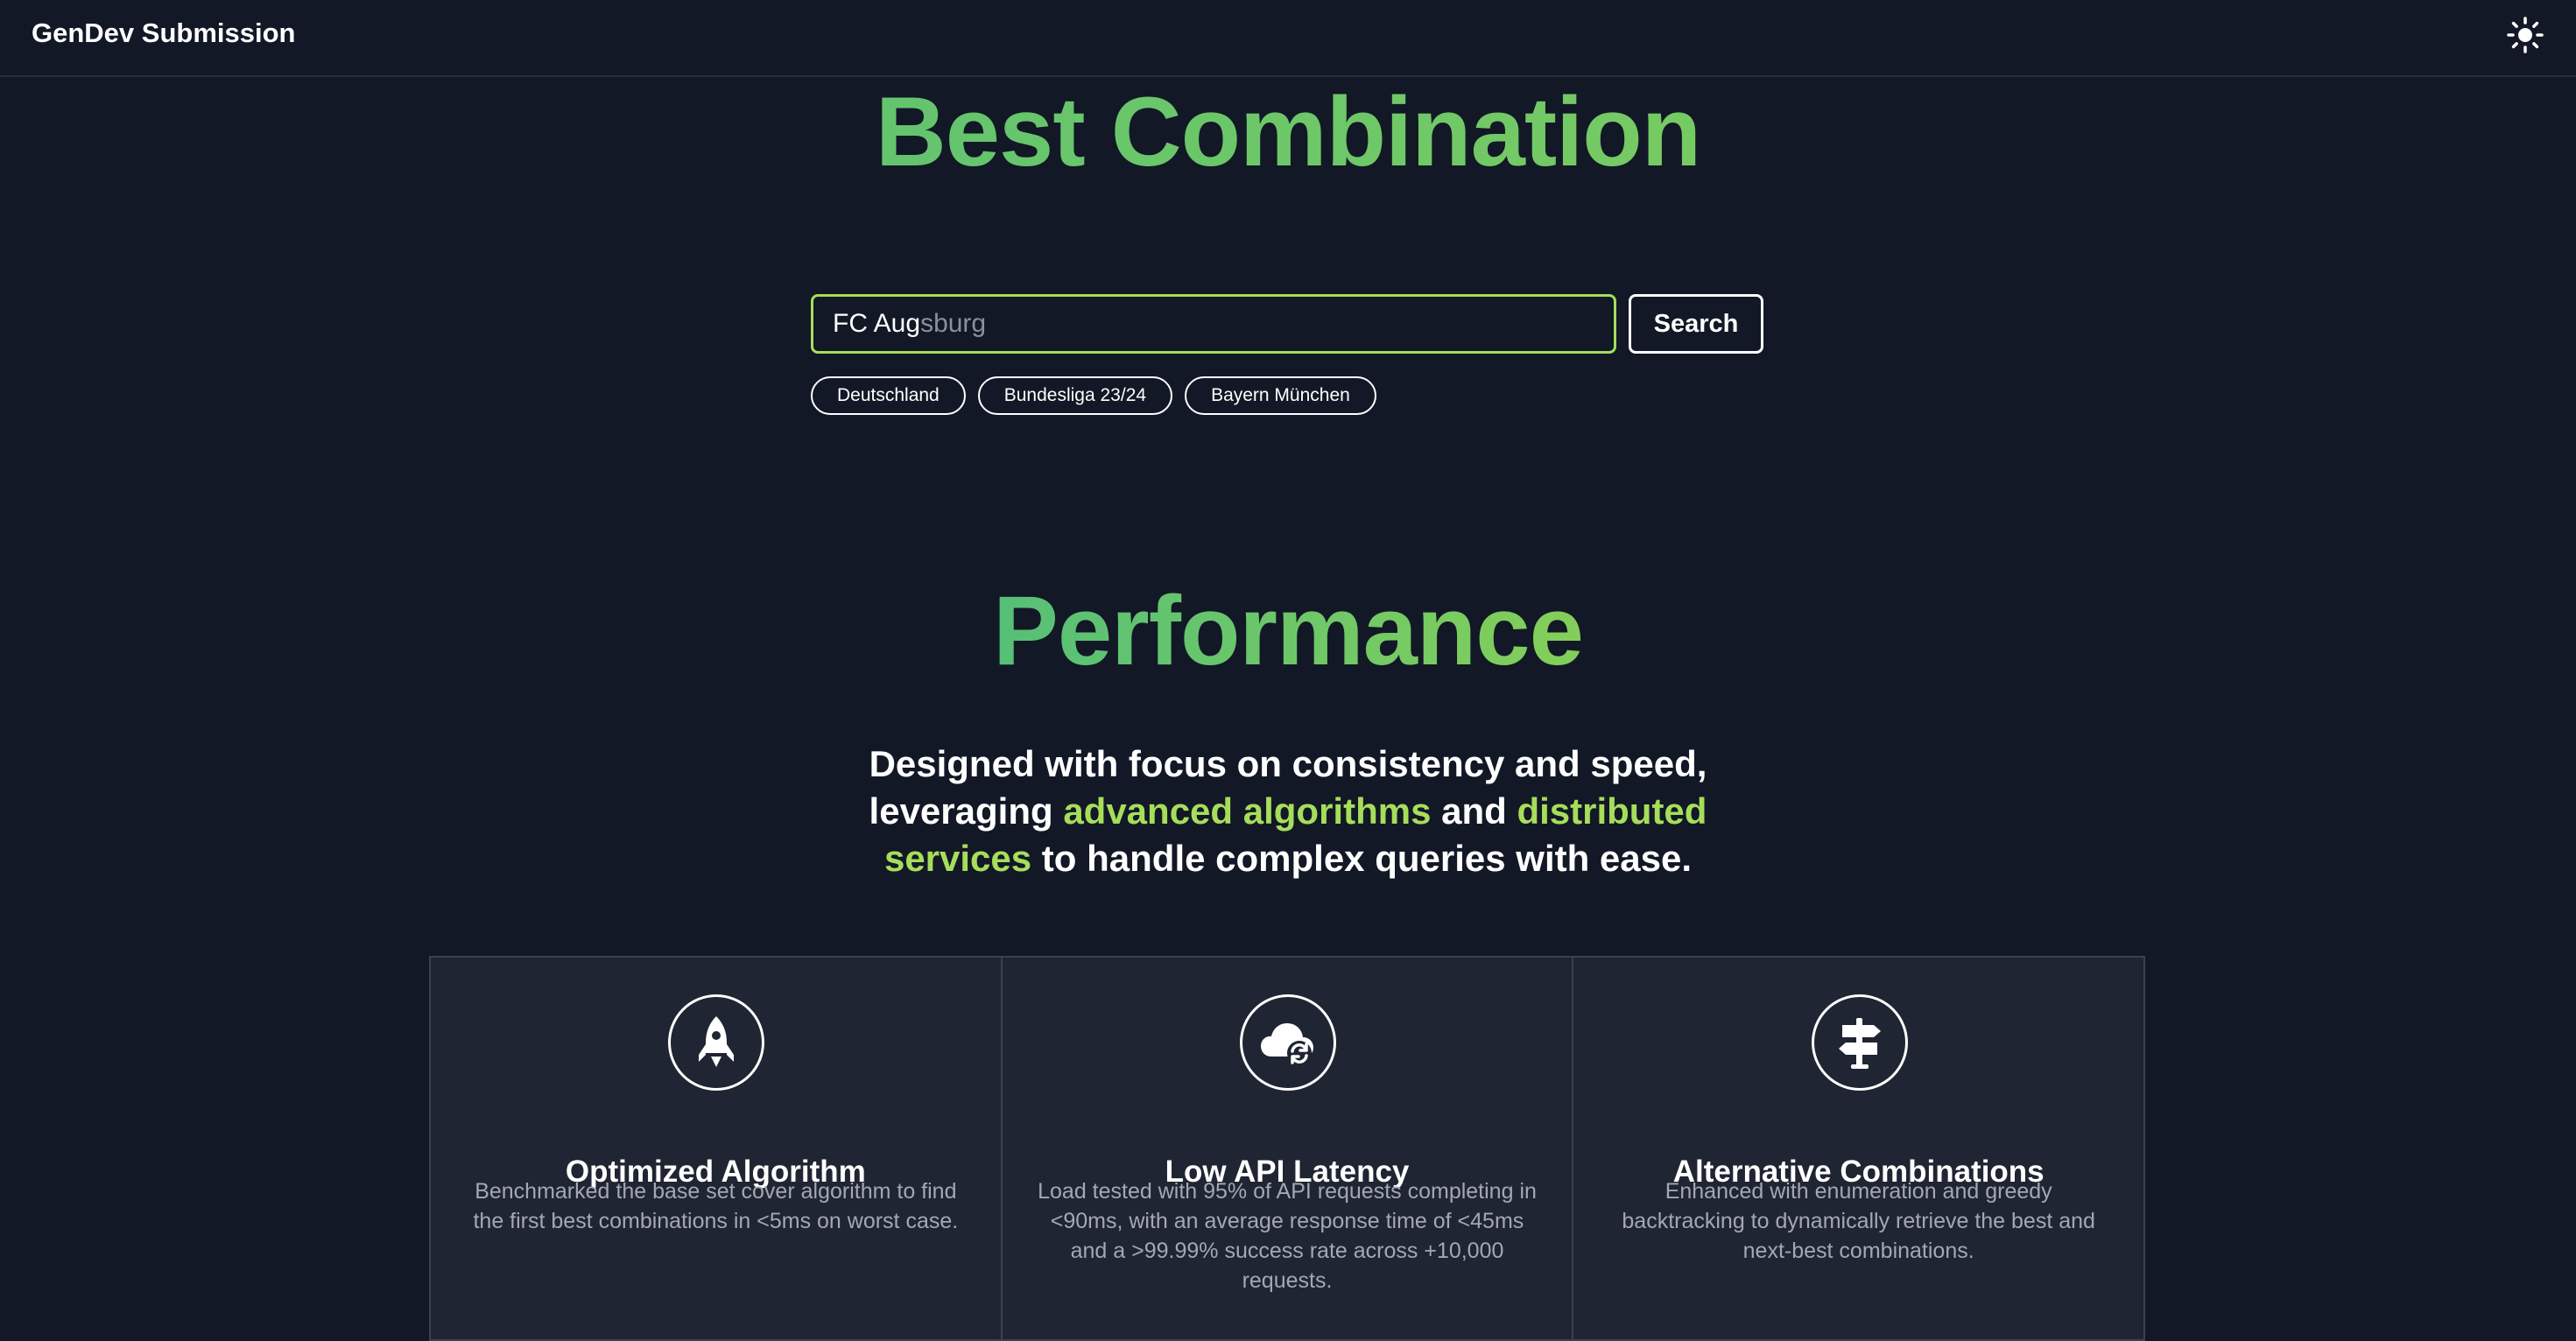 Image resolution: width=2576 pixels, height=1341 pixels. What do you see at coordinates (1288, 38) in the screenshot?
I see `navbar: GenDev Submission` at bounding box center [1288, 38].